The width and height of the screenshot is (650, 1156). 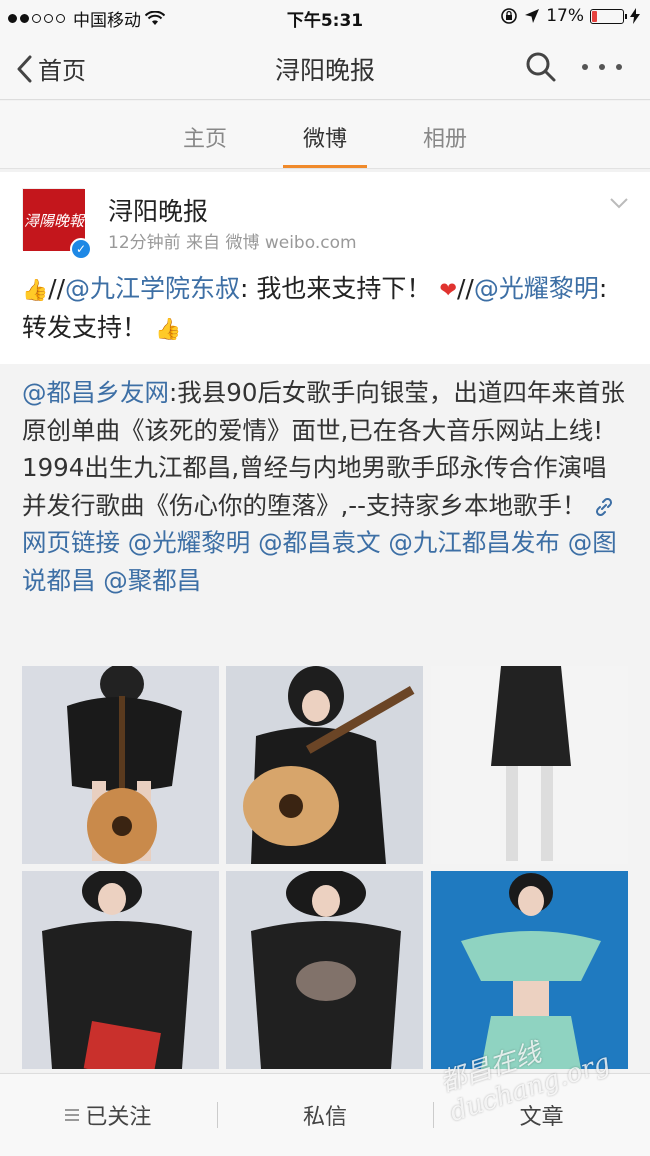 I want to click on repost-prefix-1: //, so click(x=57, y=288).